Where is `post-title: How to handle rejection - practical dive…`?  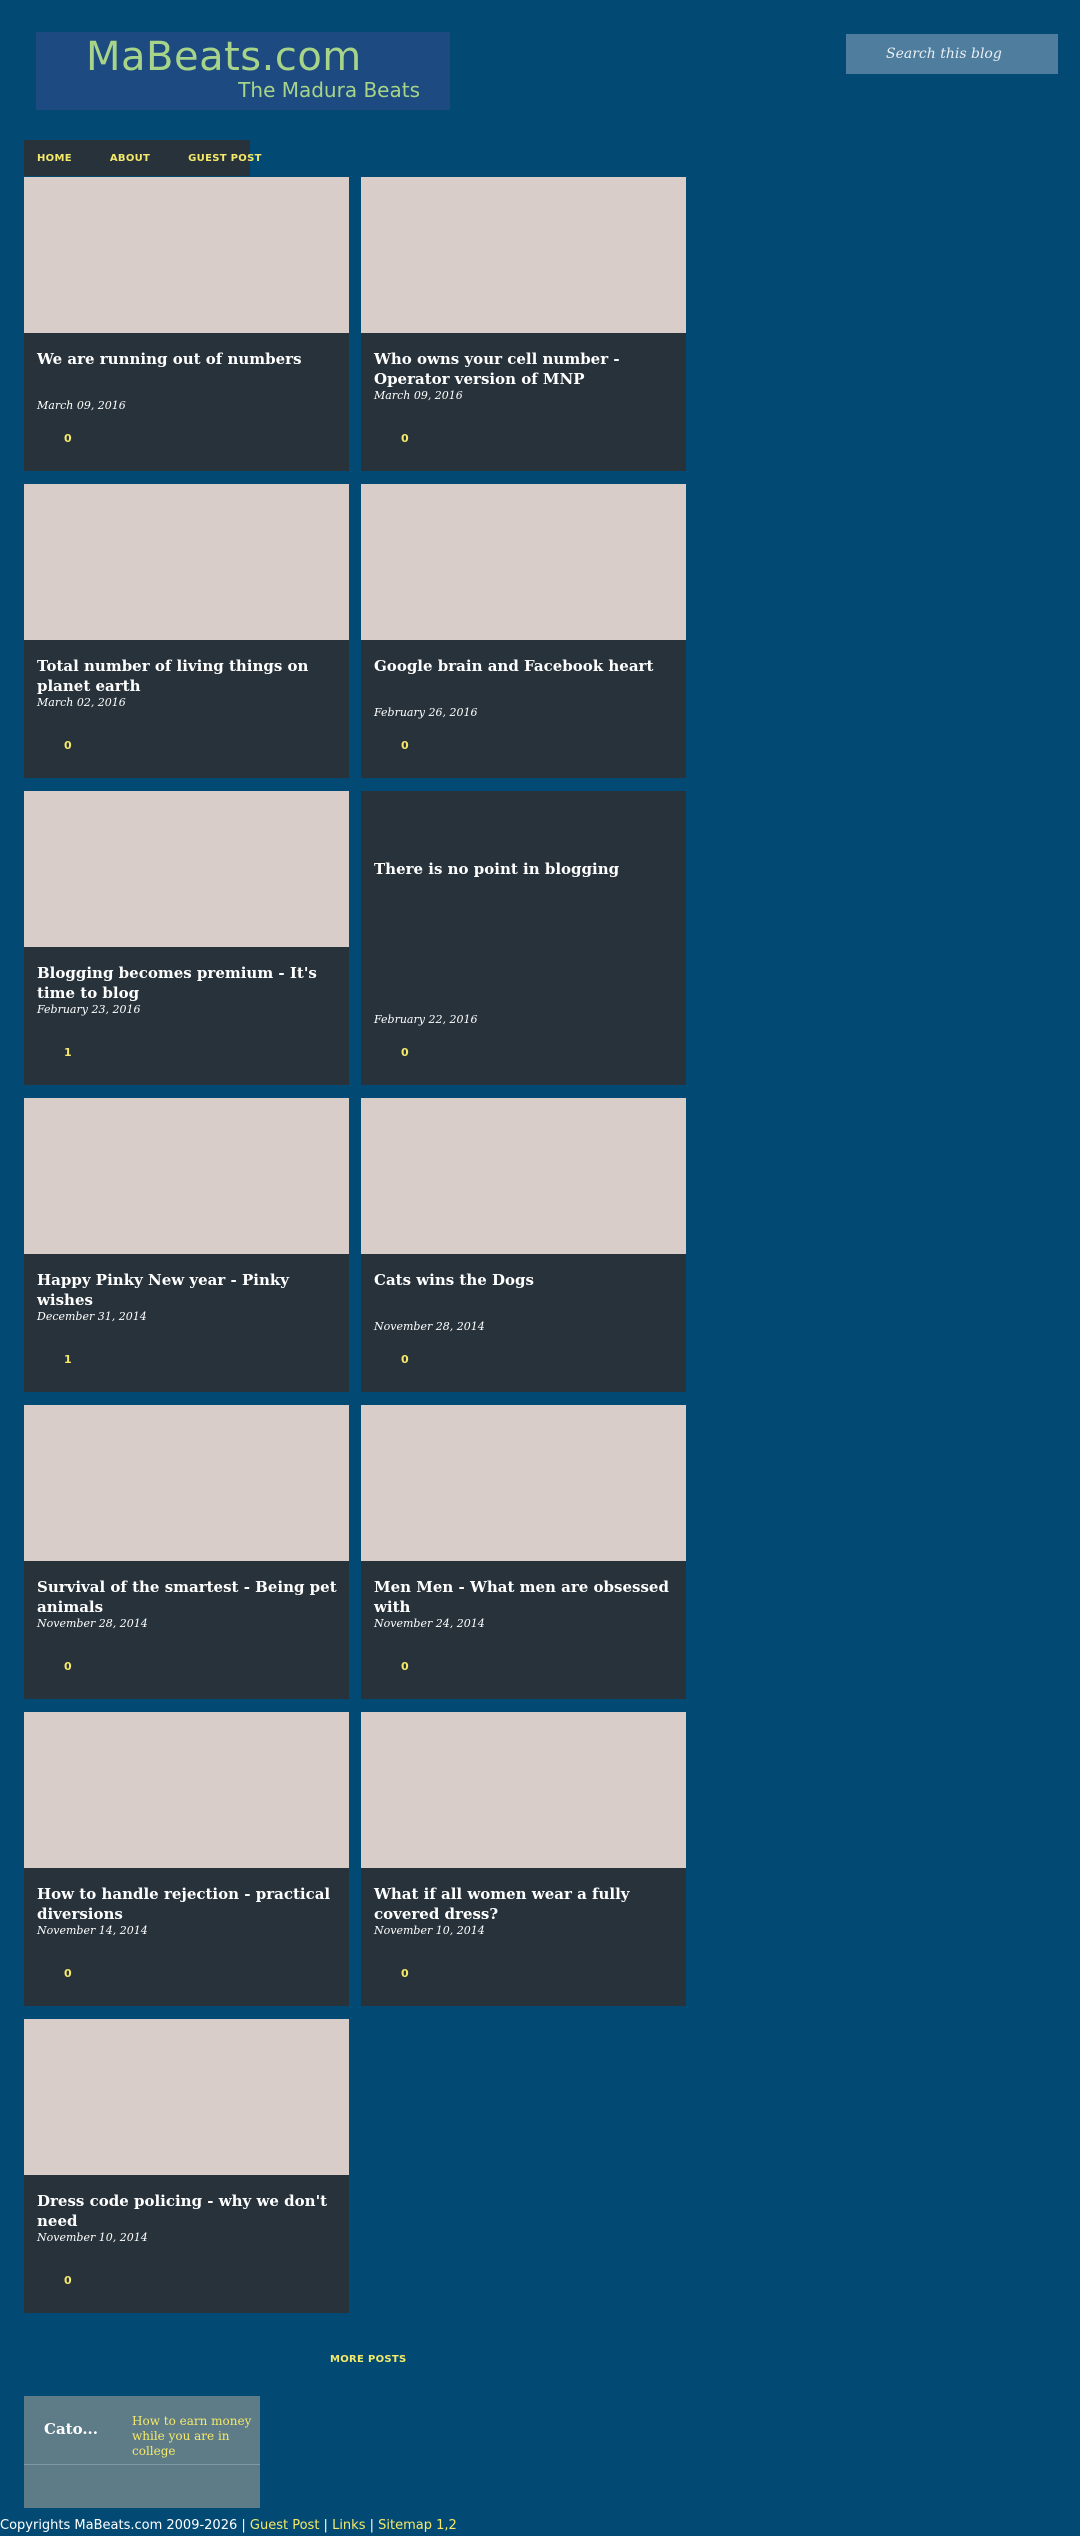
post-title: How to handle rejection - practical dive… is located at coordinates (187, 1904).